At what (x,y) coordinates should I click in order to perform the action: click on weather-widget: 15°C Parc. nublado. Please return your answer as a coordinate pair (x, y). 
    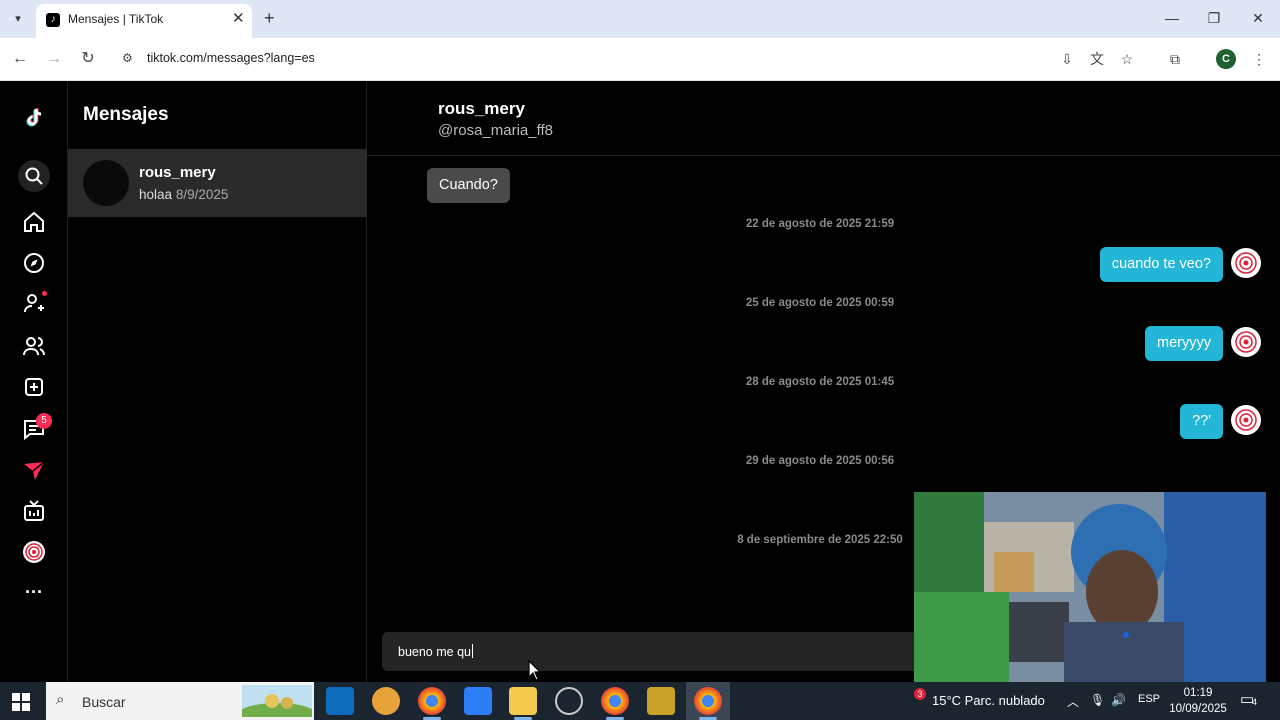
    Looking at the image, I should click on (988, 700).